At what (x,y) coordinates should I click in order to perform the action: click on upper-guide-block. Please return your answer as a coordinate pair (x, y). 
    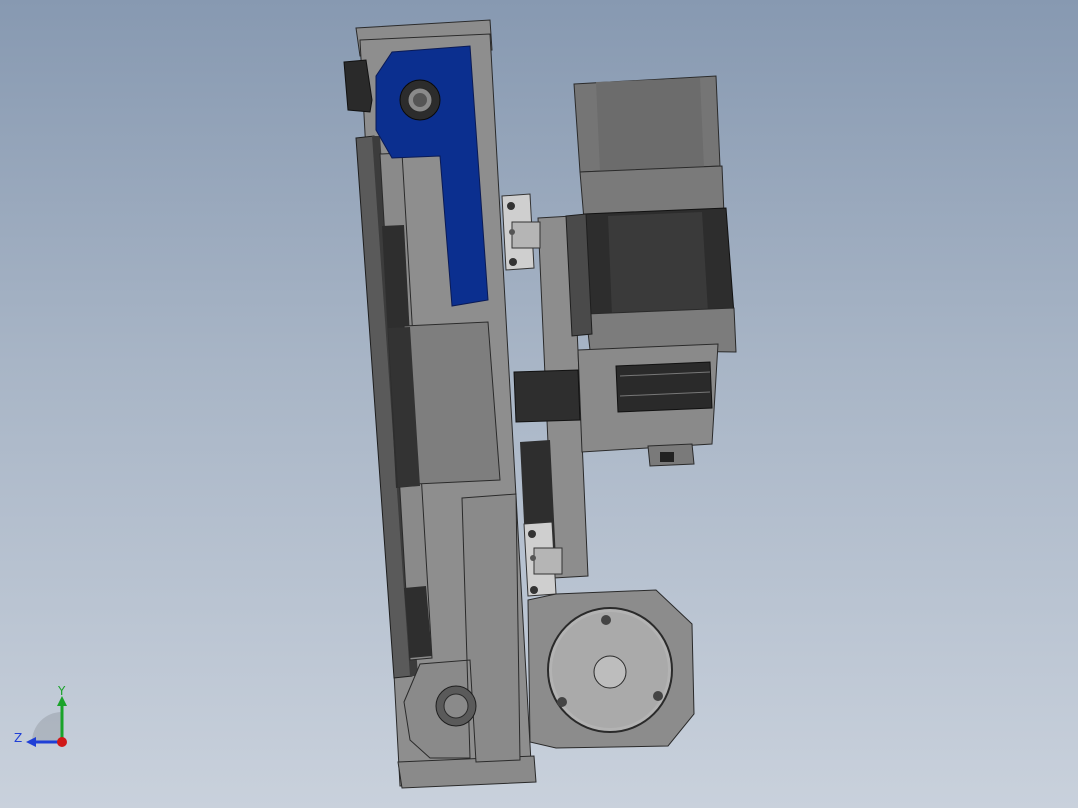
    Looking at the image, I should click on (521, 232).